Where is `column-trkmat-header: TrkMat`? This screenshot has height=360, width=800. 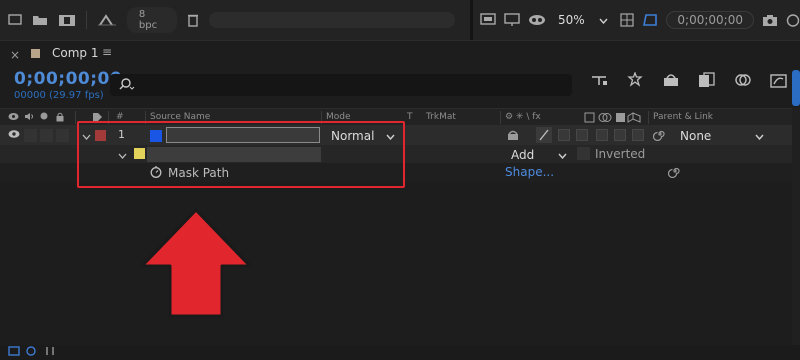 column-trkmat-header: TrkMat is located at coordinates (441, 117).